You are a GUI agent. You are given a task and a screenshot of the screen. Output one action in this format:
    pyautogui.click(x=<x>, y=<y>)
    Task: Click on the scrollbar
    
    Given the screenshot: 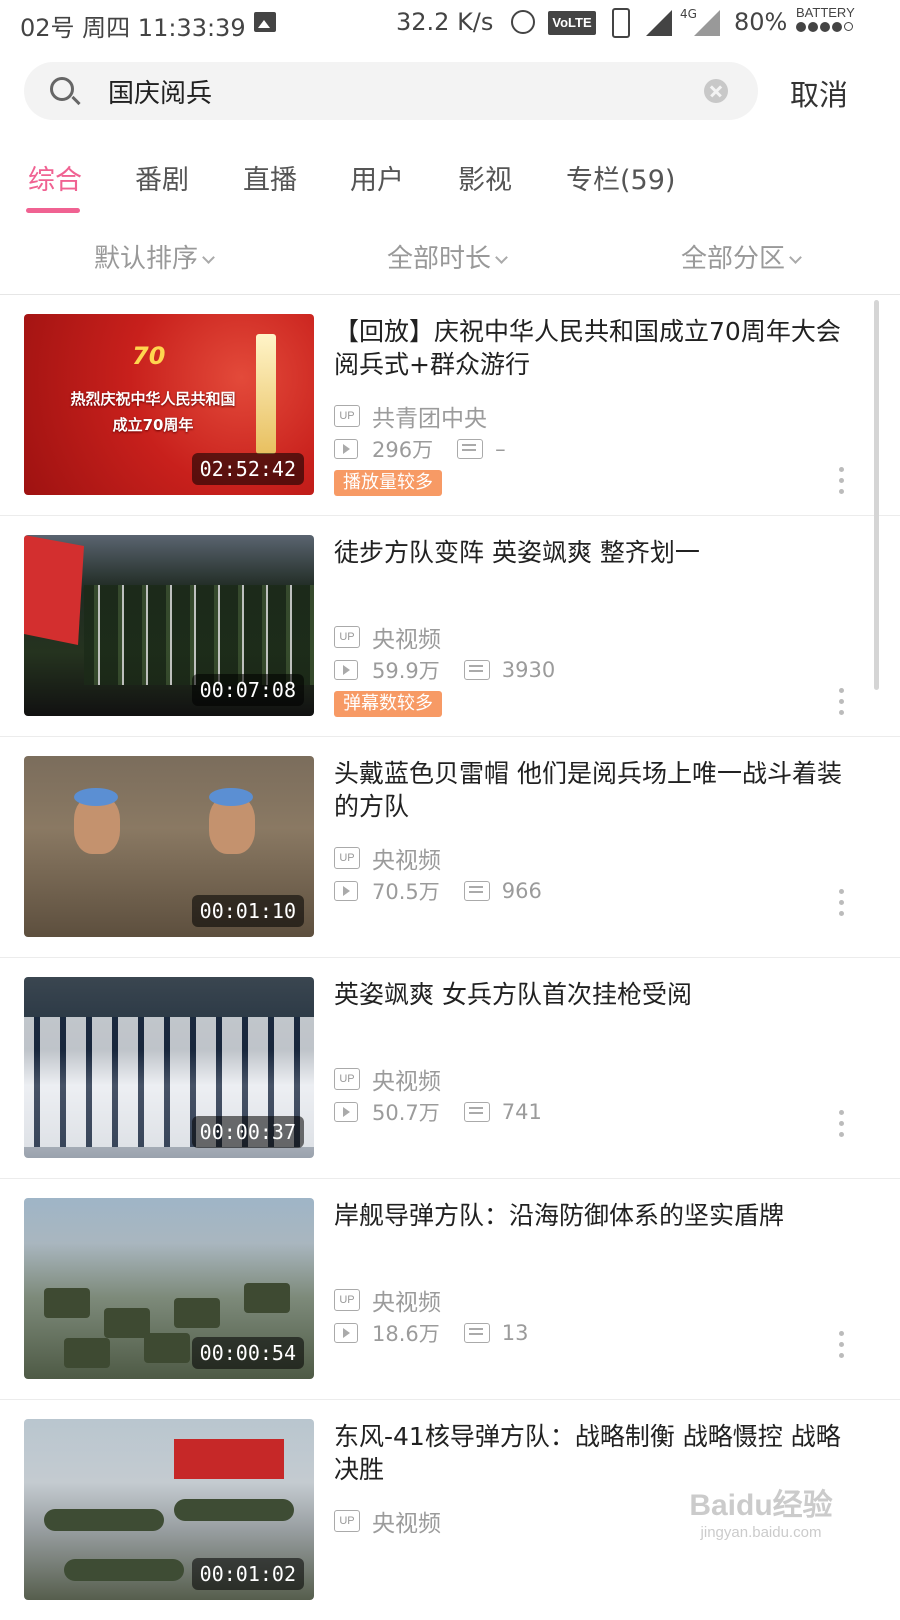 What is the action you would take?
    pyautogui.click(x=876, y=495)
    